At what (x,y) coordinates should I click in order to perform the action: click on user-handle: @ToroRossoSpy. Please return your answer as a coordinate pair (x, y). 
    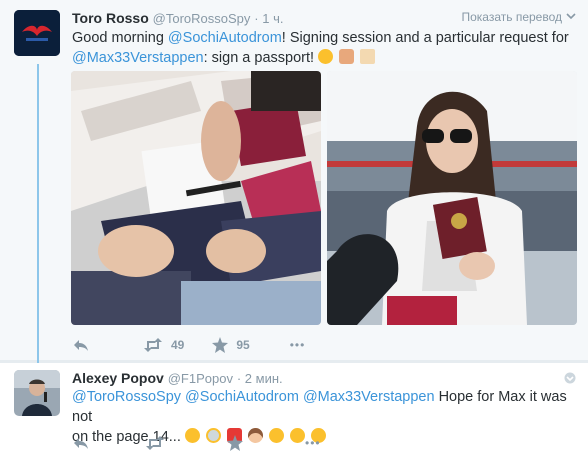
    Looking at the image, I should click on (202, 18).